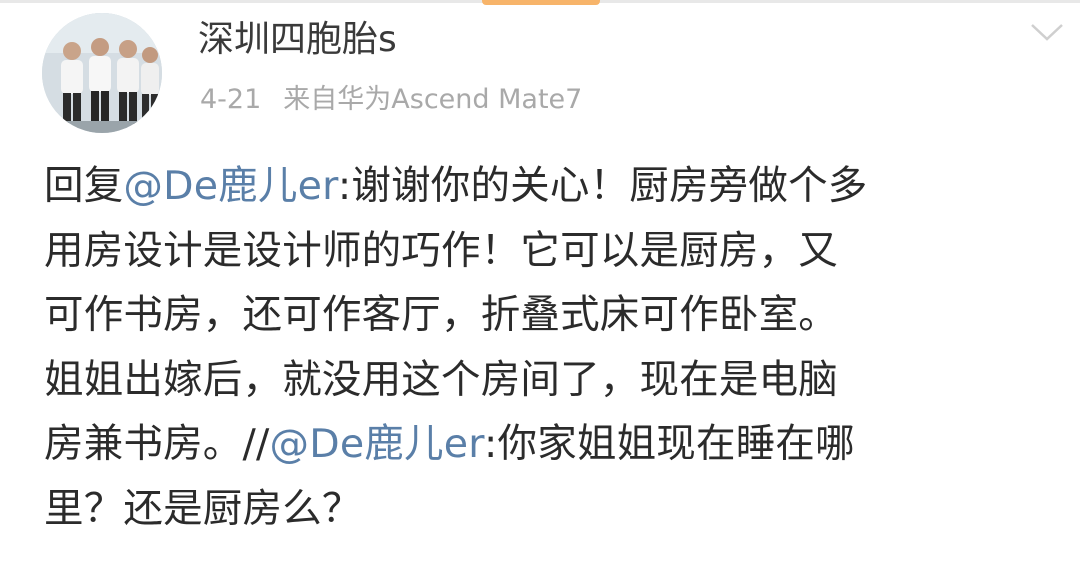 Image resolution: width=1080 pixels, height=564 pixels. I want to click on avatar, so click(102, 73).